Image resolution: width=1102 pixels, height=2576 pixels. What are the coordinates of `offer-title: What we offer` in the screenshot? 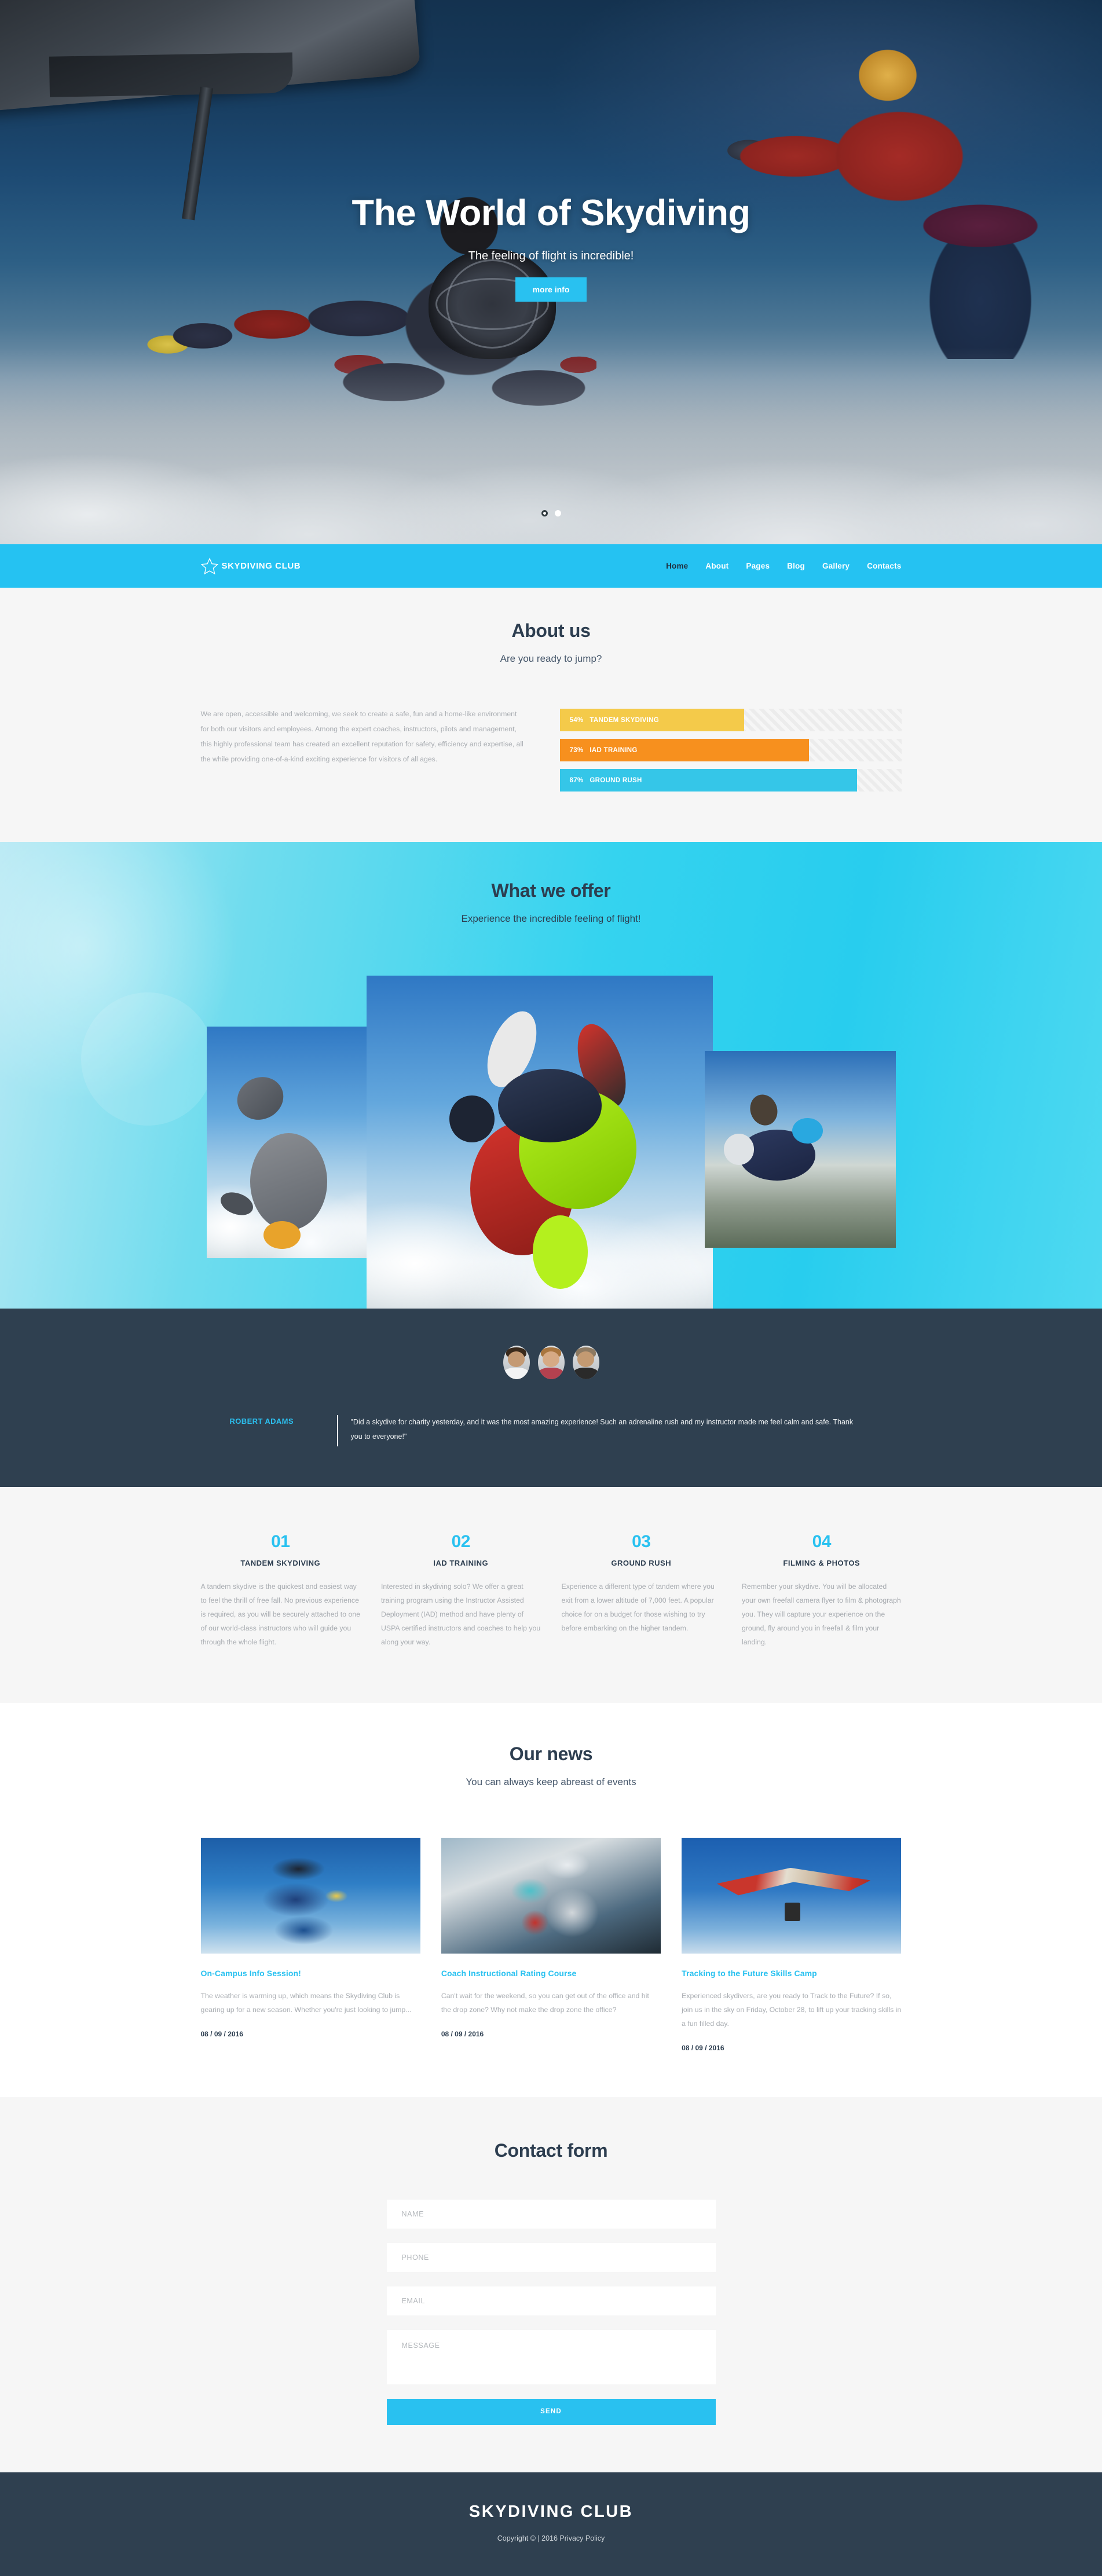 It's located at (551, 890).